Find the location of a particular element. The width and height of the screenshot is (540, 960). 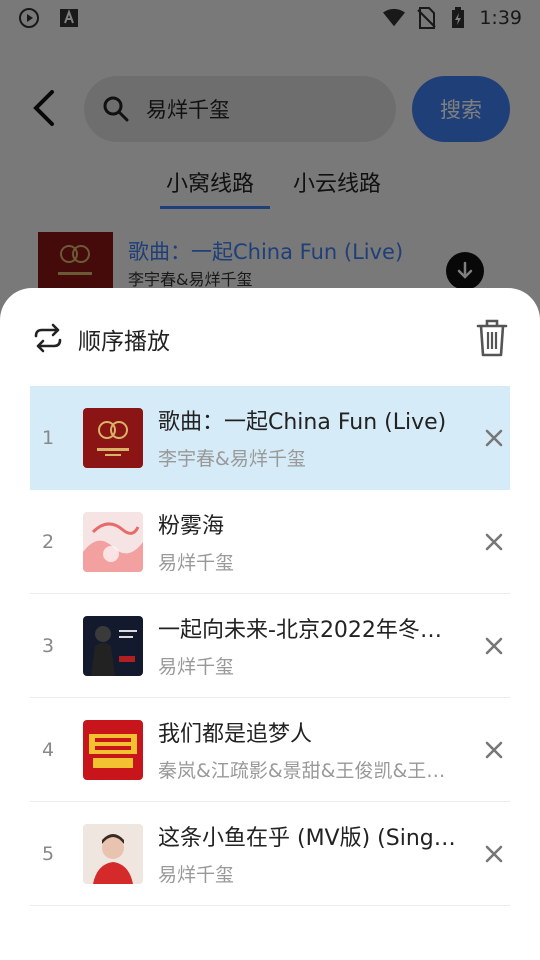

playlist-item: 3 一起向未来-北京2022年冬奥会主题口号推广歌曲 易烊千玺 is located at coordinates (270, 646).